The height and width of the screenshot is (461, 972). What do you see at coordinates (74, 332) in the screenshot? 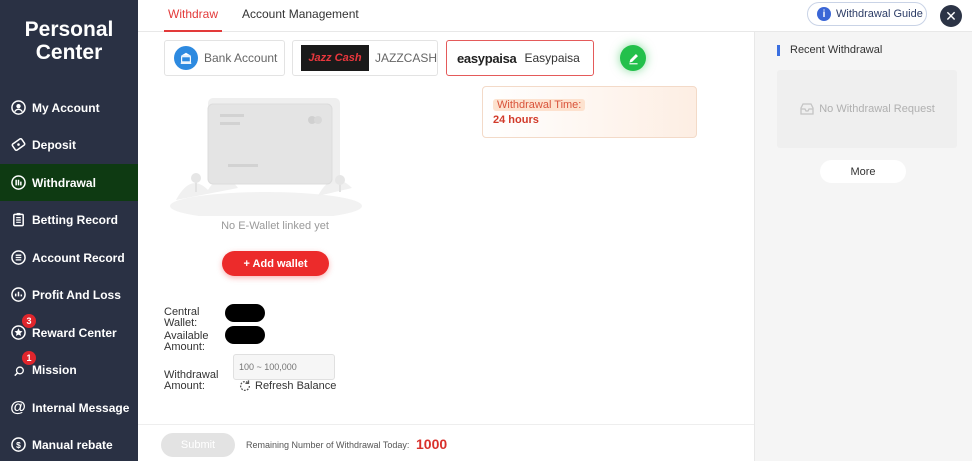
I see `sidebar-item-label: Reward Center` at bounding box center [74, 332].